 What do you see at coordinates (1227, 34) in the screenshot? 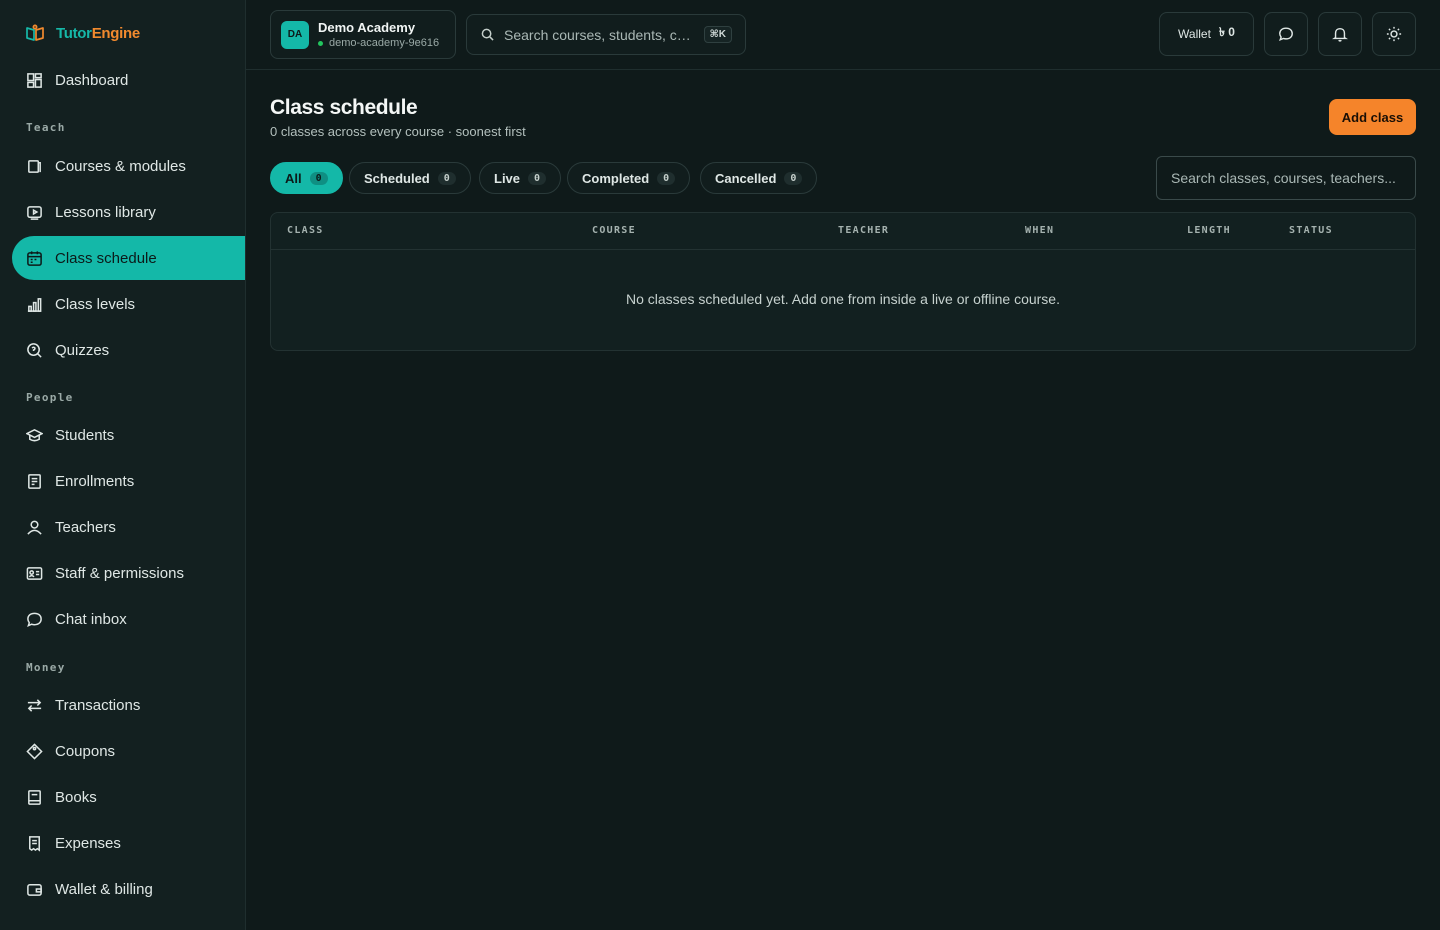
I see `wallet-balance: ৳ 0` at bounding box center [1227, 34].